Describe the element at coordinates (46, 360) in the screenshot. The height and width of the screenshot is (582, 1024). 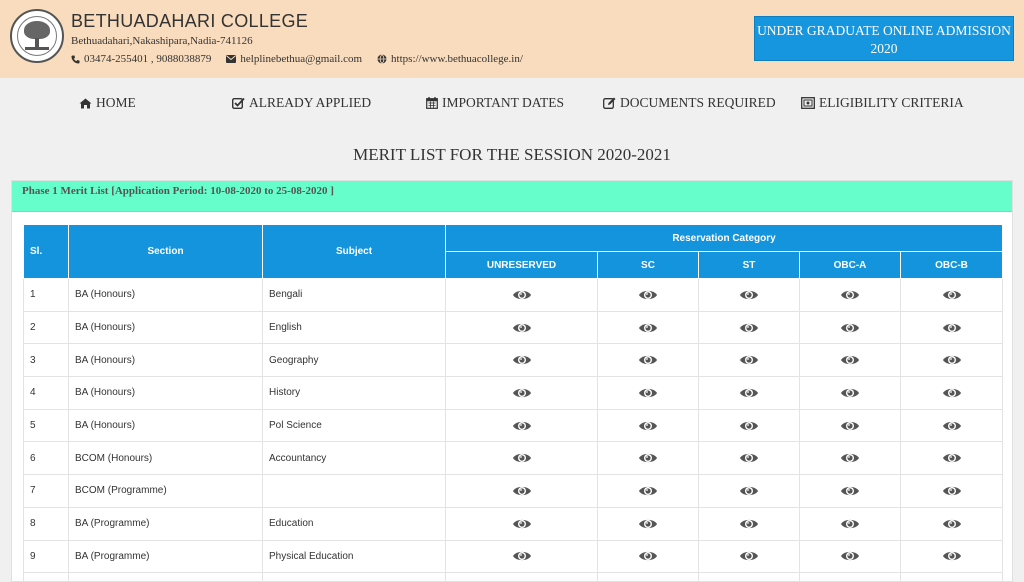
I see `cell-sl: 3` at that location.